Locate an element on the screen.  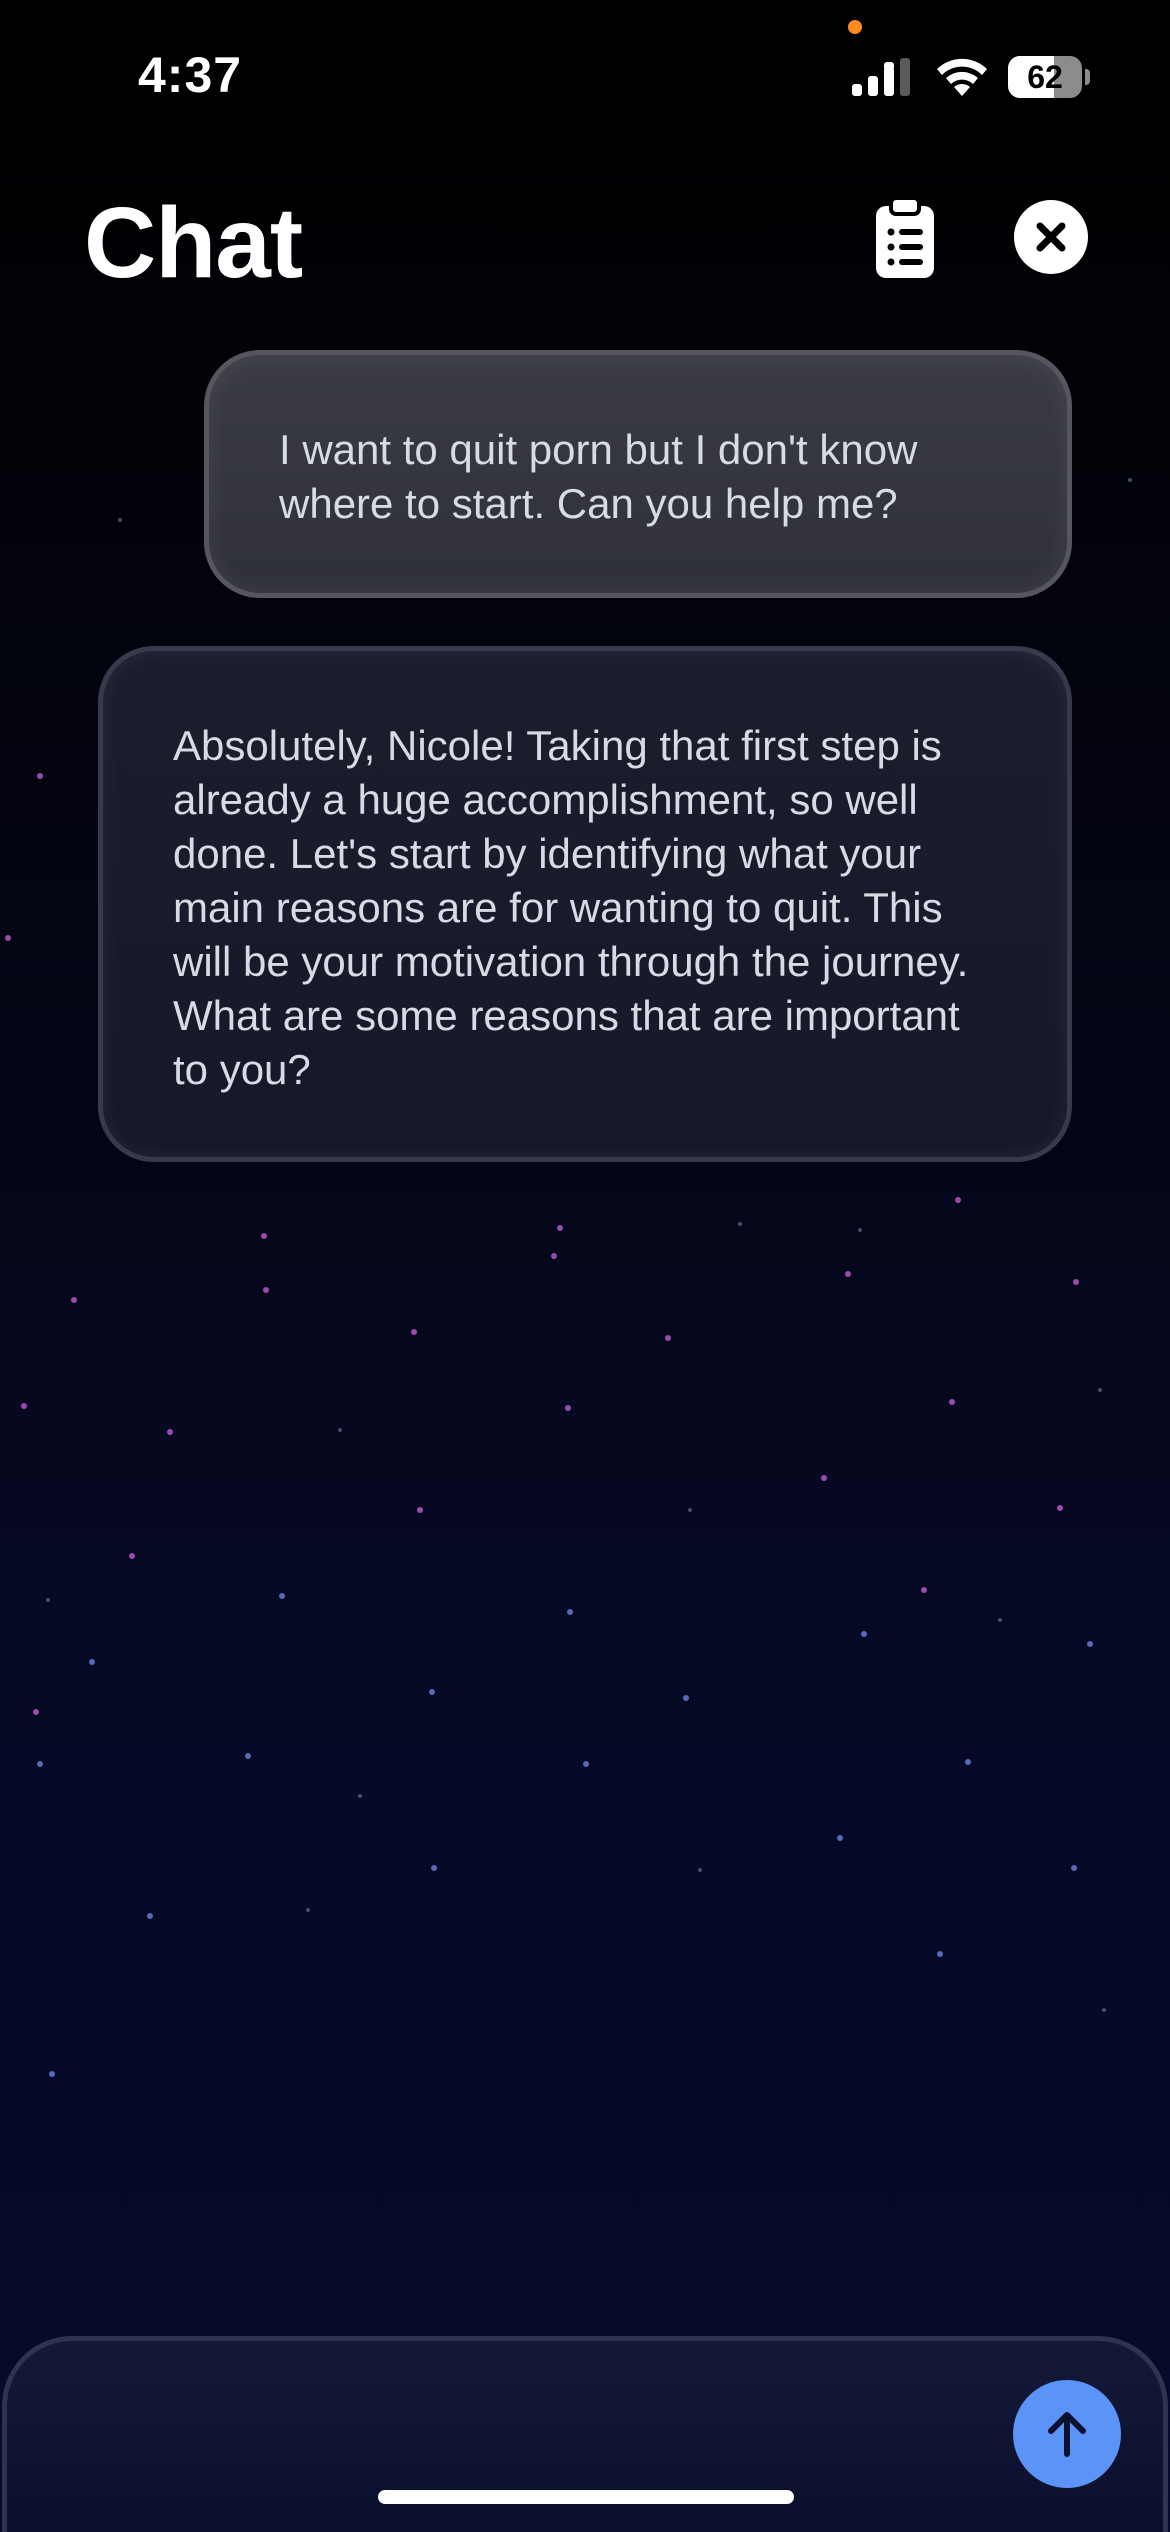
message-input is located at coordinates (519, 2422).